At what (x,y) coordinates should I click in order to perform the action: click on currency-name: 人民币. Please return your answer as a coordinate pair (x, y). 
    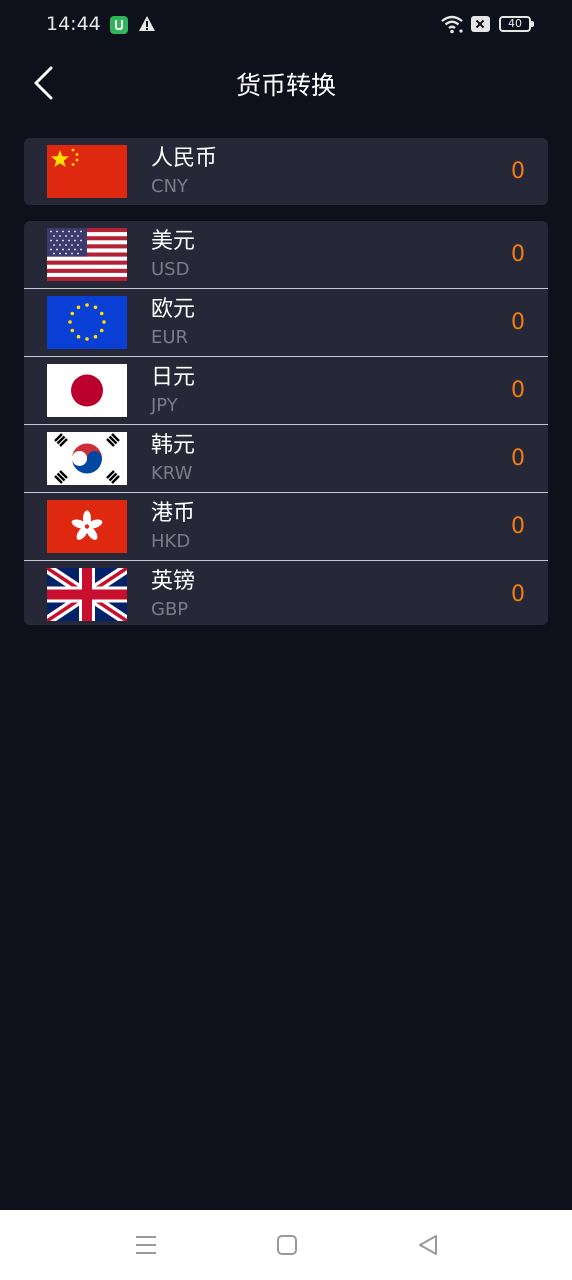
    Looking at the image, I should click on (184, 158).